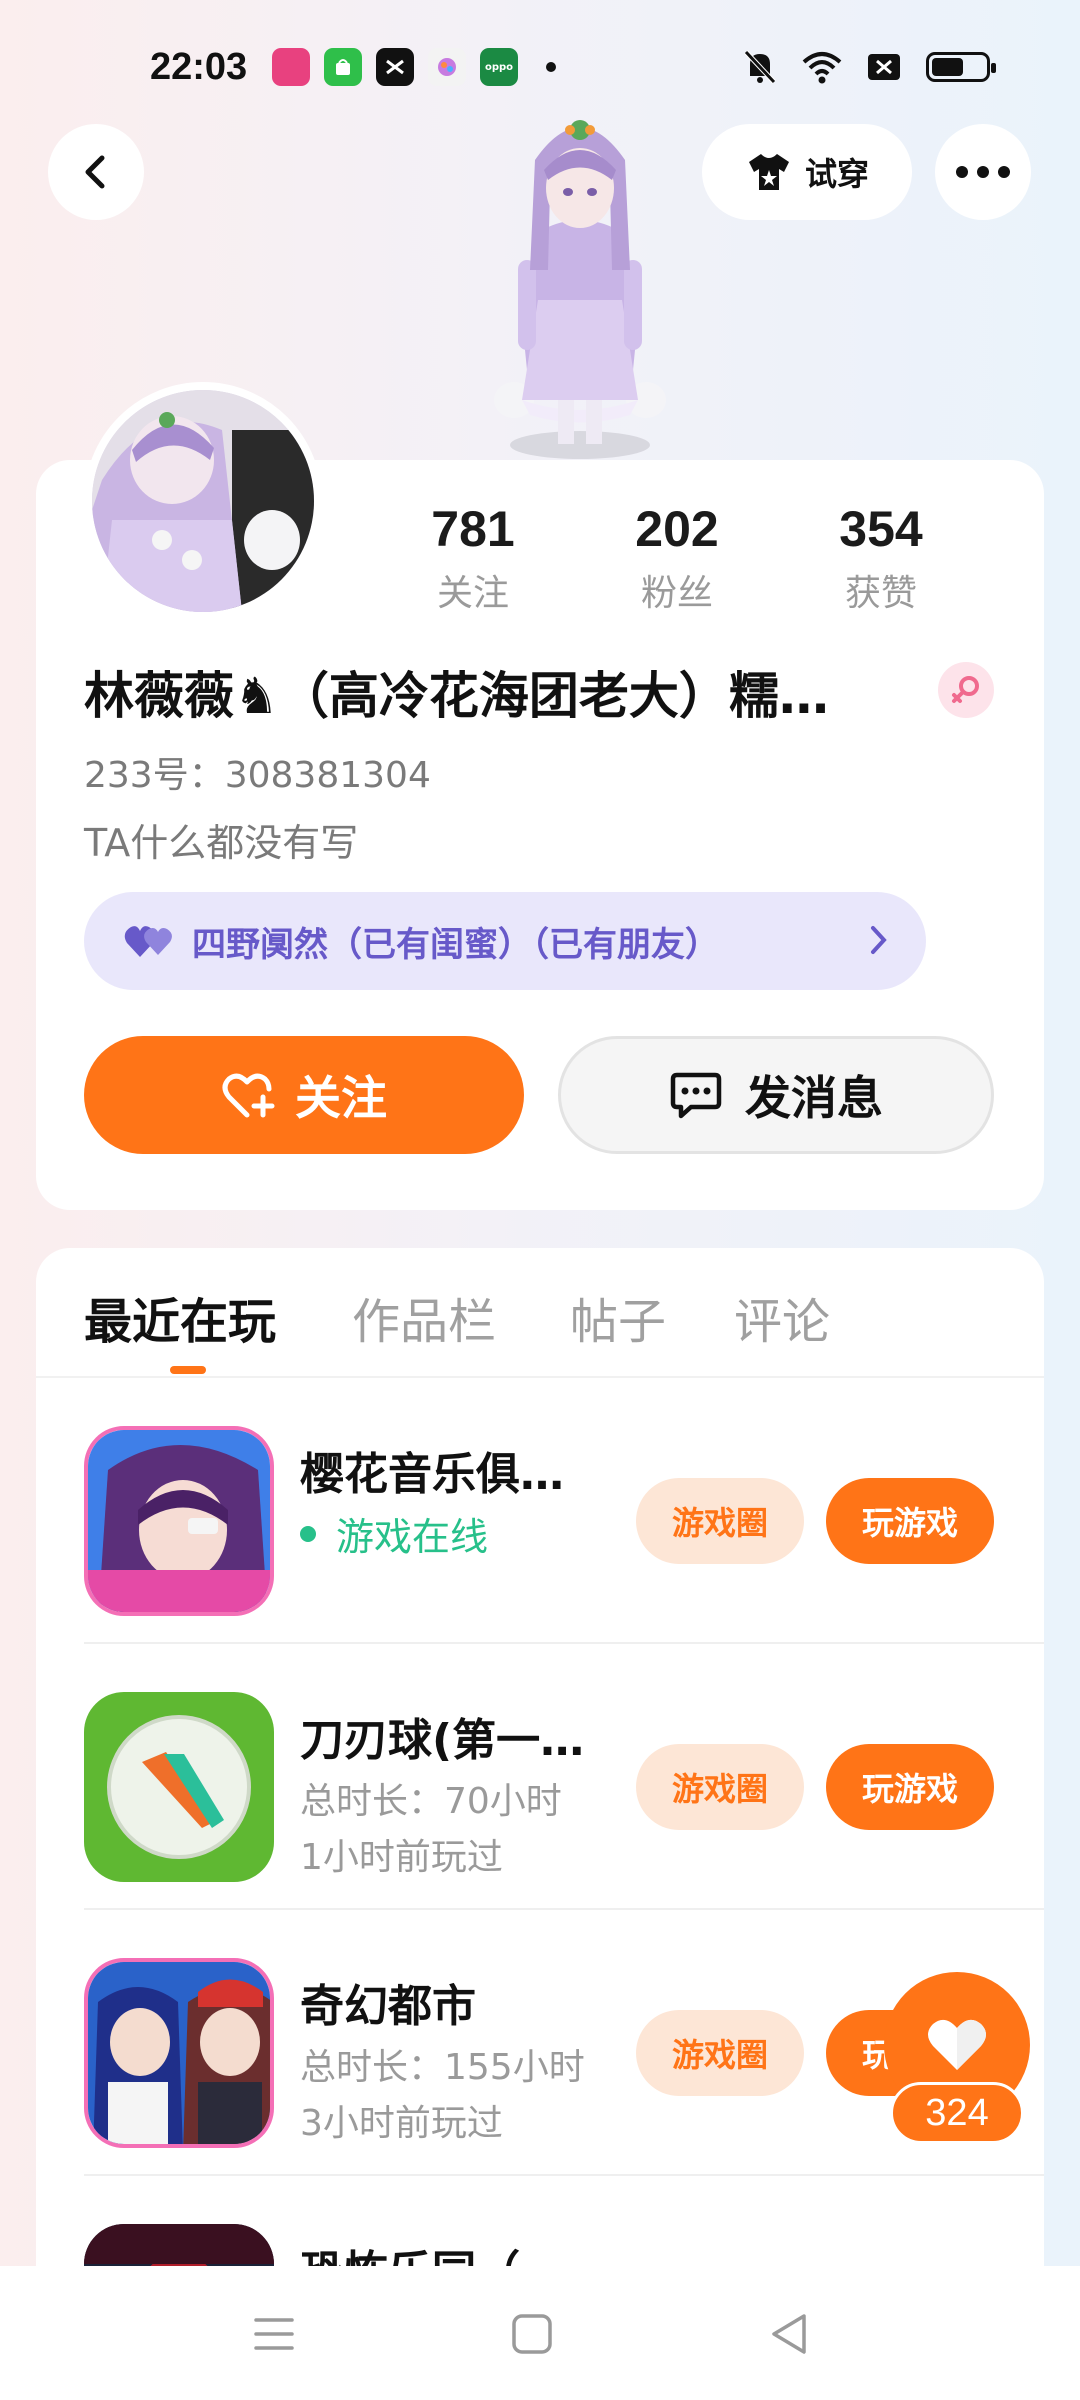  Describe the element at coordinates (343, 67) in the screenshot. I see `shopping-app-icon` at that location.